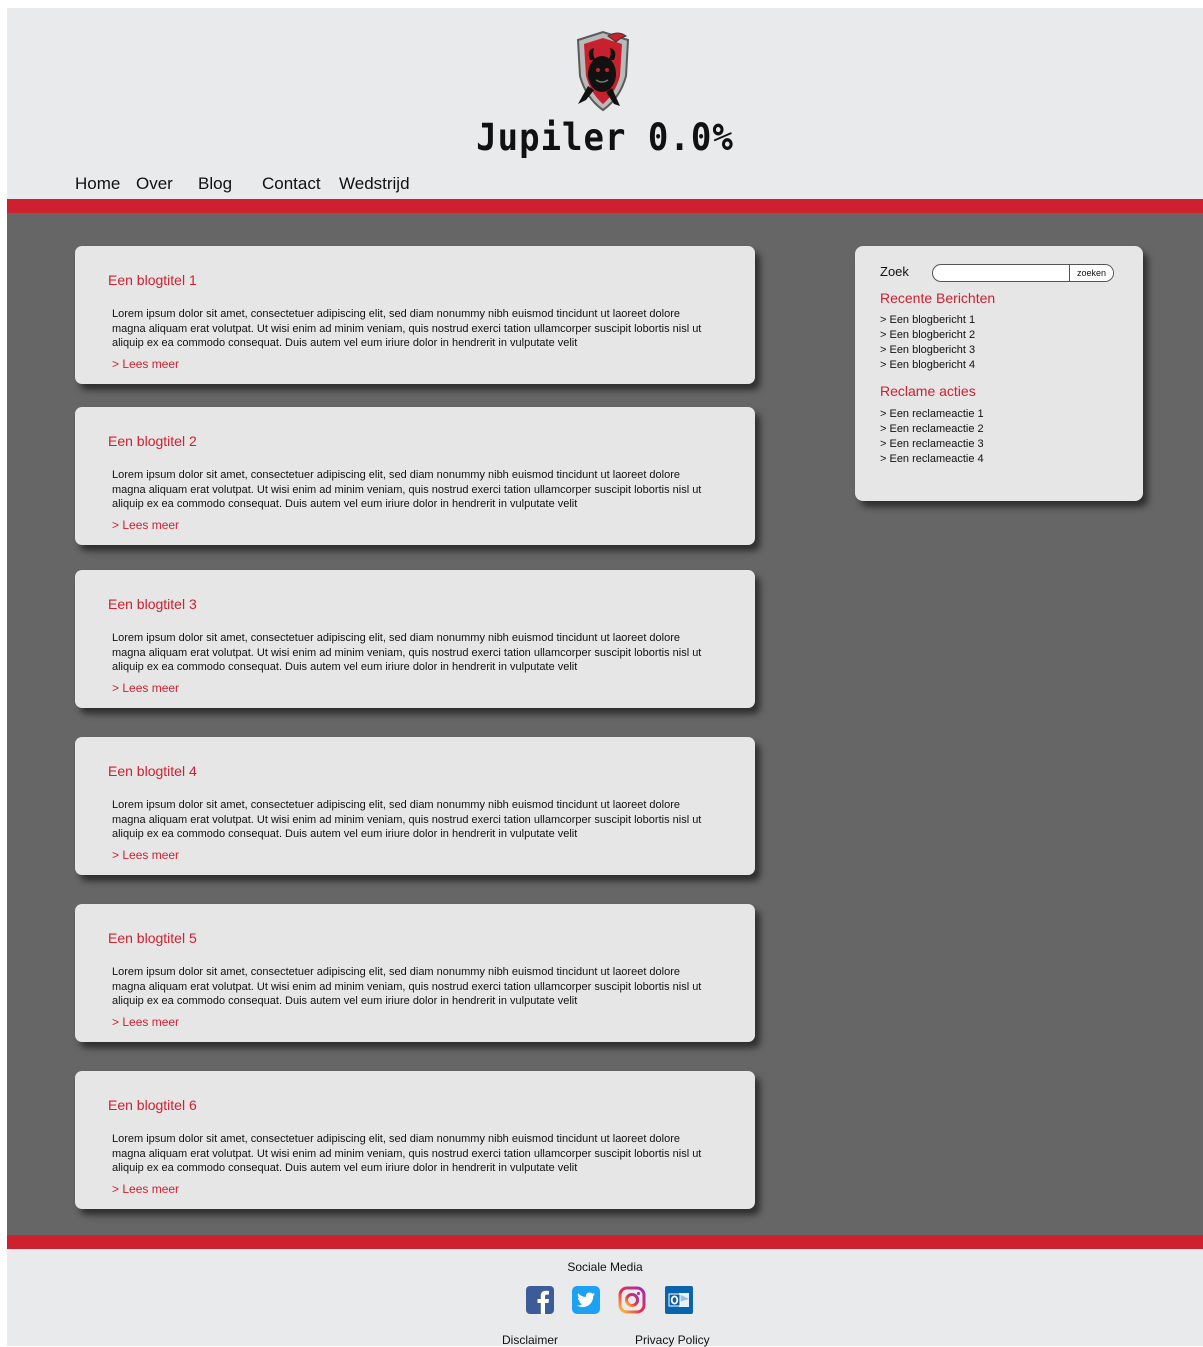  What do you see at coordinates (679, 1300) in the screenshot?
I see `outlook-icon` at bounding box center [679, 1300].